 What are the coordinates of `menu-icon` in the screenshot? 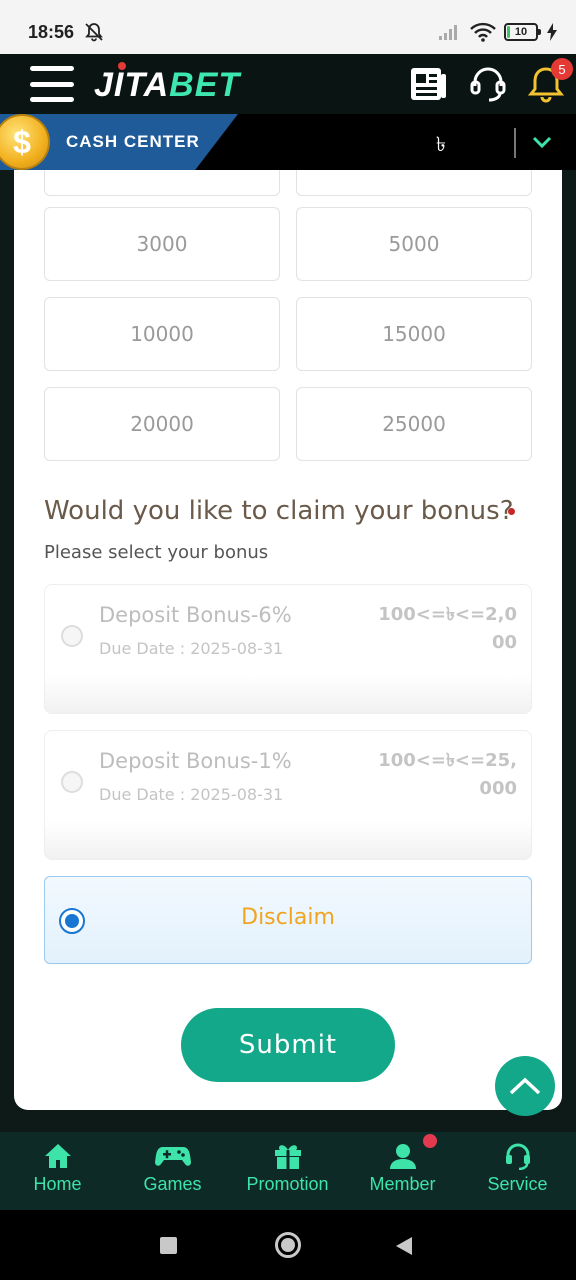 It's located at (52, 84).